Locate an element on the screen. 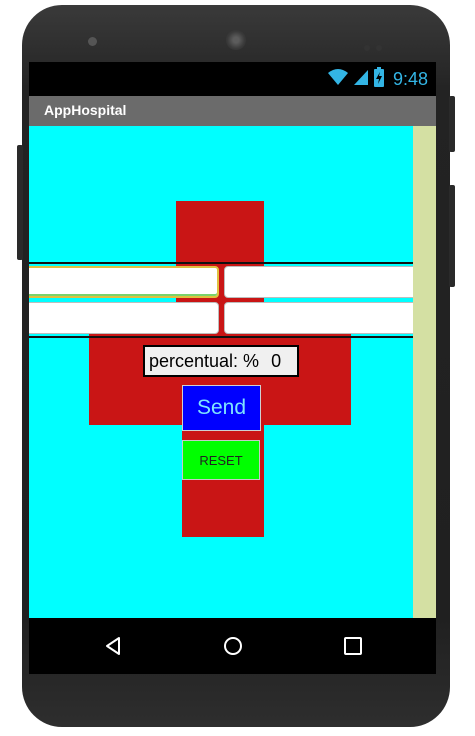 The image size is (475, 736). battery-icon is located at coordinates (379, 79).